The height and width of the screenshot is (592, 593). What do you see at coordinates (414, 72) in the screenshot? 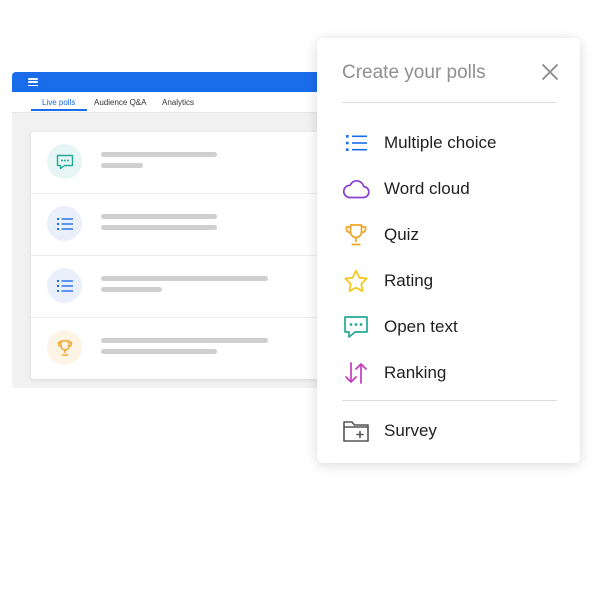
I see `panel-title: Create your polls` at bounding box center [414, 72].